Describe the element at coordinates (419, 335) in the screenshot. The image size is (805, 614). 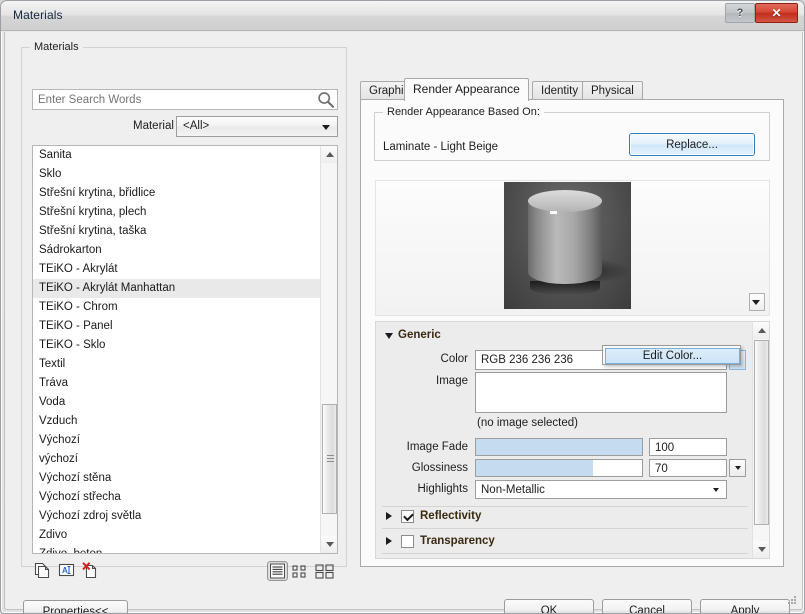
I see `generic-section-title: Generic` at that location.